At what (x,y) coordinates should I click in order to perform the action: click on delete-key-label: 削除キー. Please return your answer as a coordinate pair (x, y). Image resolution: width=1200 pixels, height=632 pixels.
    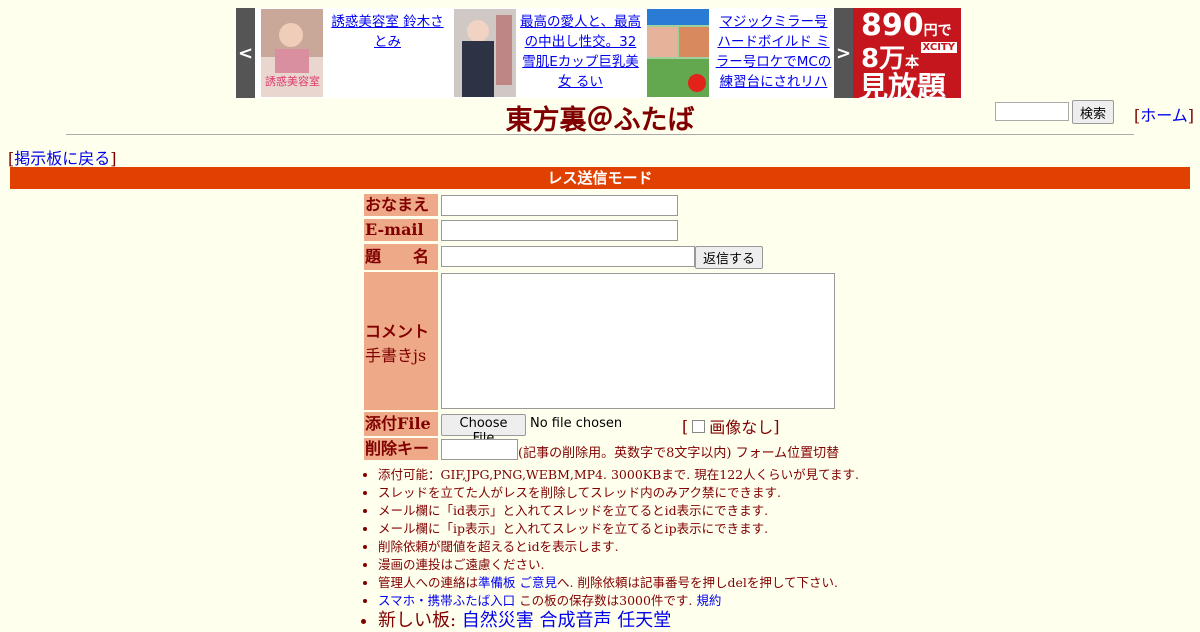
    Looking at the image, I should click on (401, 449).